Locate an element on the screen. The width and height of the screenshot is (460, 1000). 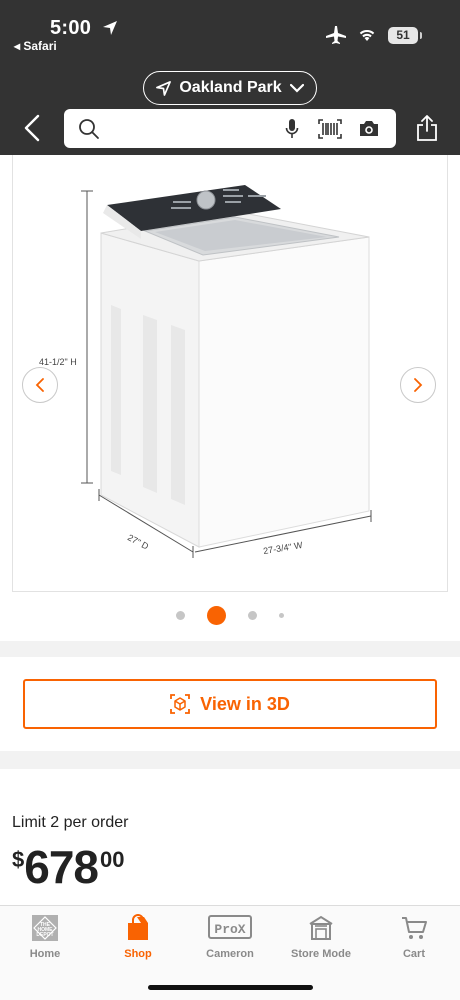
view-in-3d-label: View in 3D is located at coordinates (245, 703).